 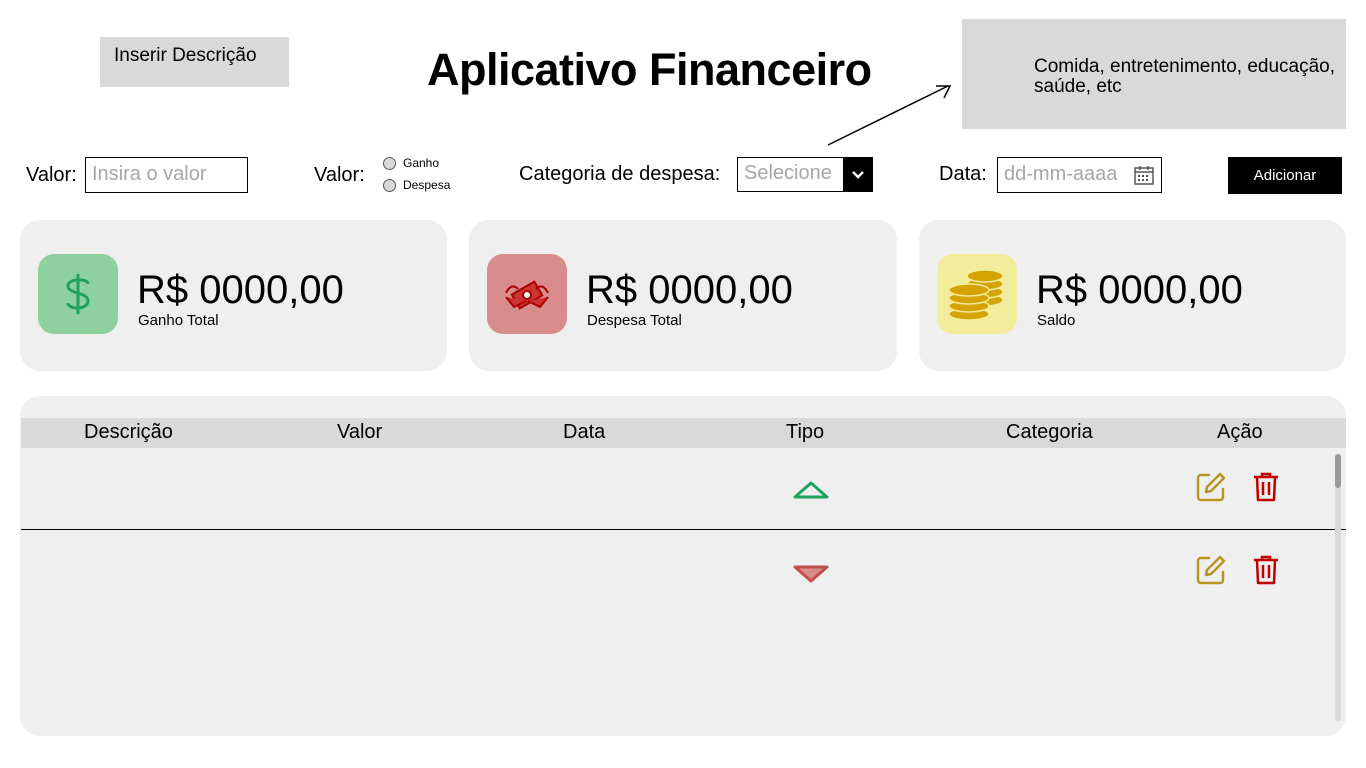 I want to click on income-card: R$ 0000,00 Ganho Total, so click(x=233, y=295).